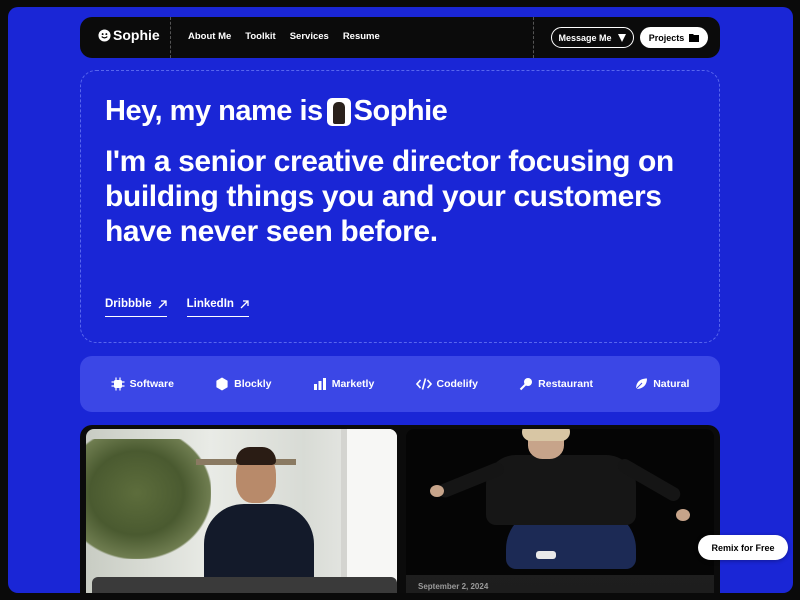 The height and width of the screenshot is (600, 800). Describe the element at coordinates (260, 36) in the screenshot. I see `nav-link-toolkit: Toolkit` at that location.